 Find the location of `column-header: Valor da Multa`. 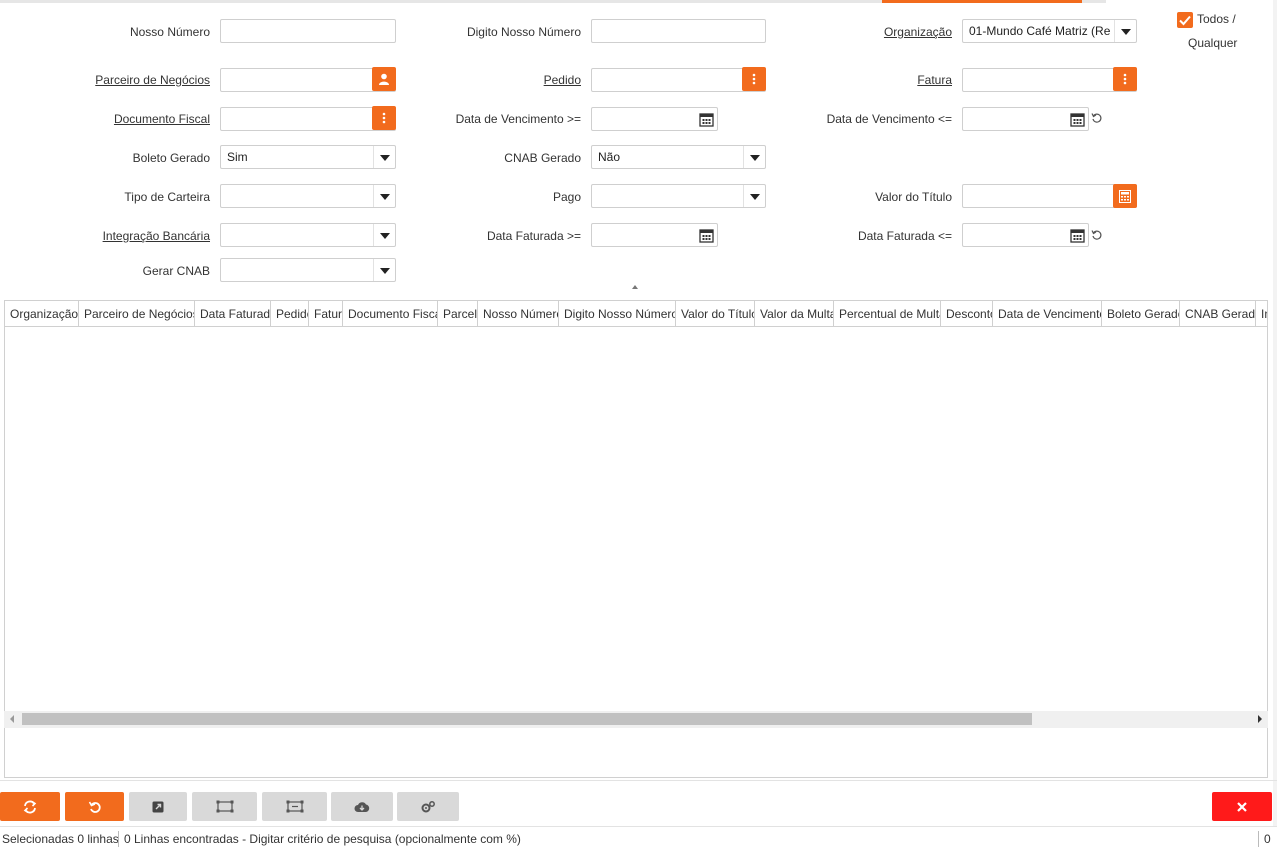

column-header: Valor da Multa is located at coordinates (794, 314).